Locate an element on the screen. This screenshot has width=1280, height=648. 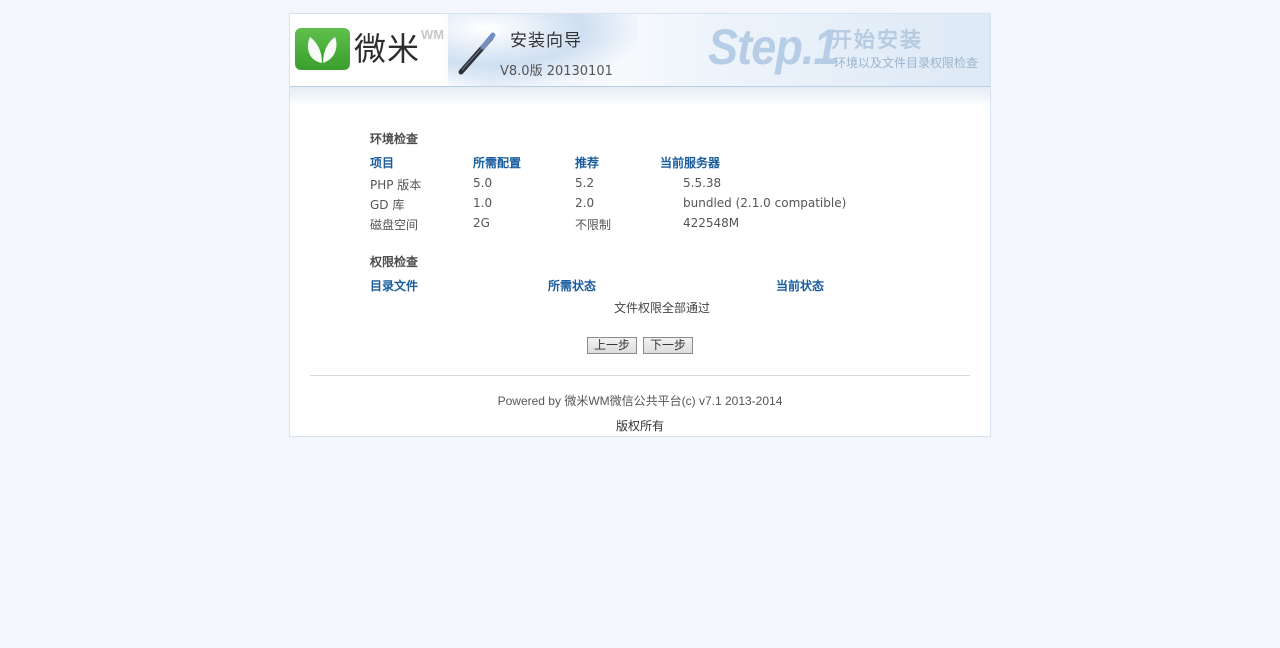
step-title: 开始安装 is located at coordinates (877, 40).